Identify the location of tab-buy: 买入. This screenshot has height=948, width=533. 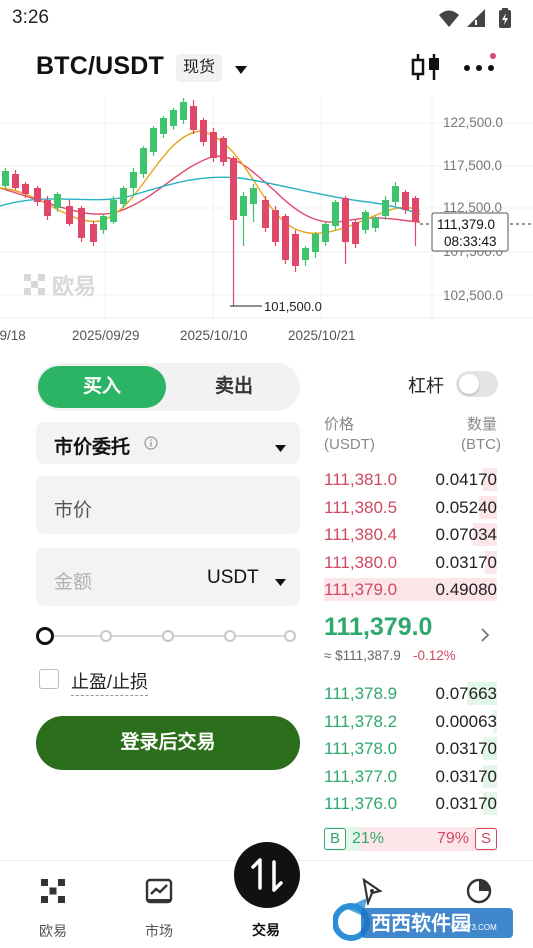
(102, 387).